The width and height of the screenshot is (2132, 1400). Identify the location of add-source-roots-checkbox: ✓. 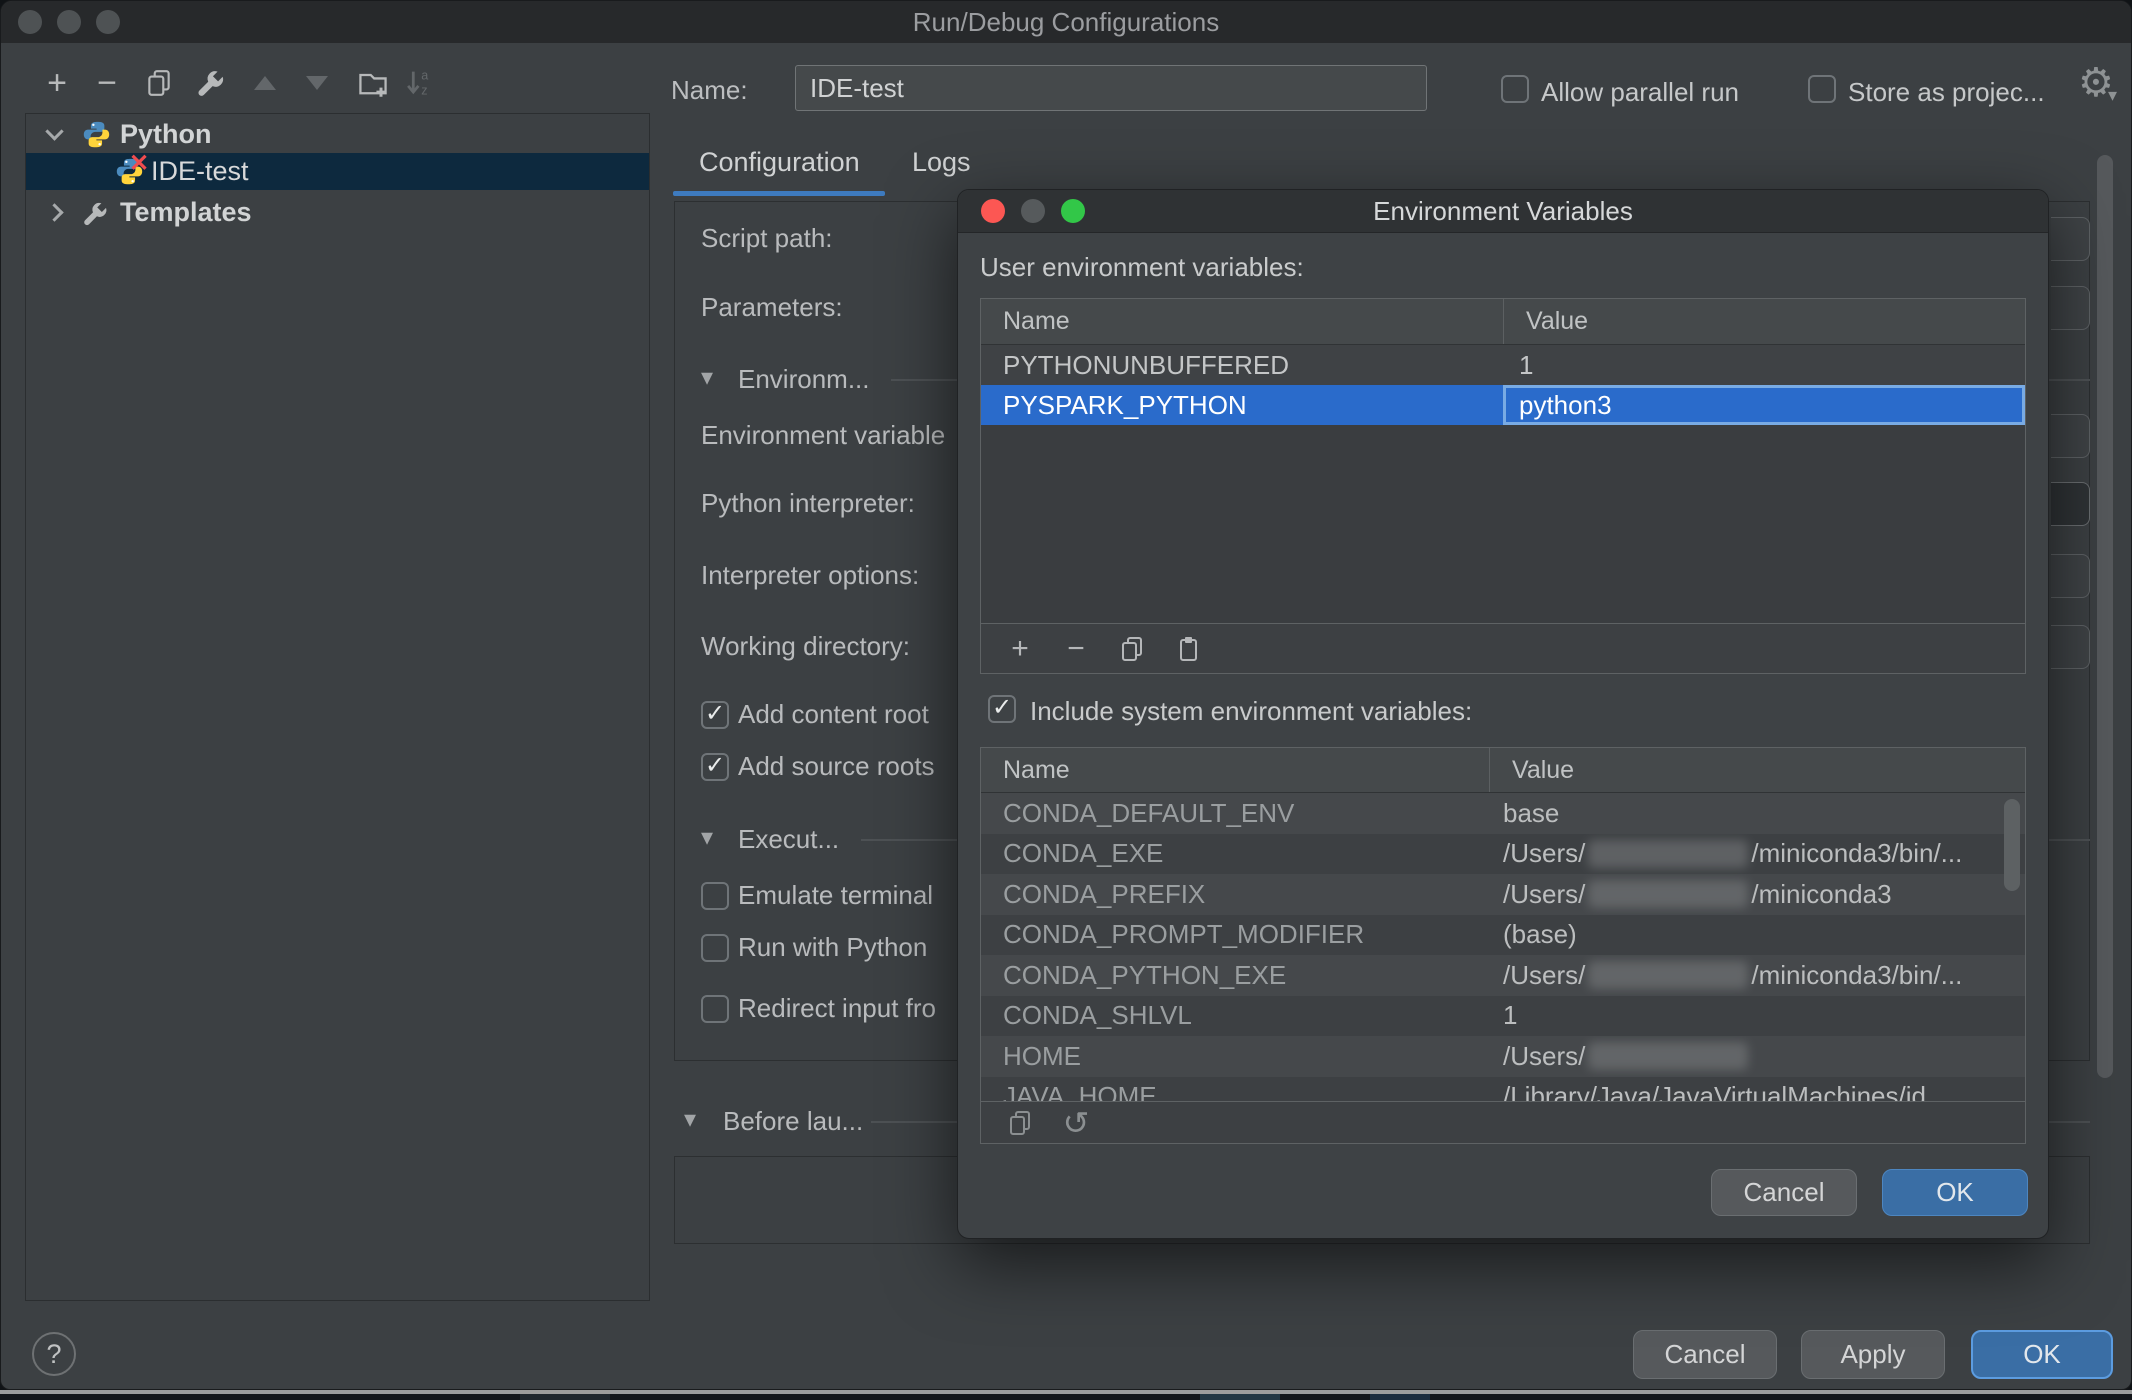
(715, 767).